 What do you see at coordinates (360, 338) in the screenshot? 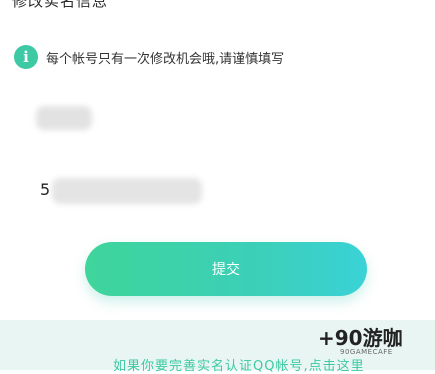
I see `watermark-brand: +90游咖` at bounding box center [360, 338].